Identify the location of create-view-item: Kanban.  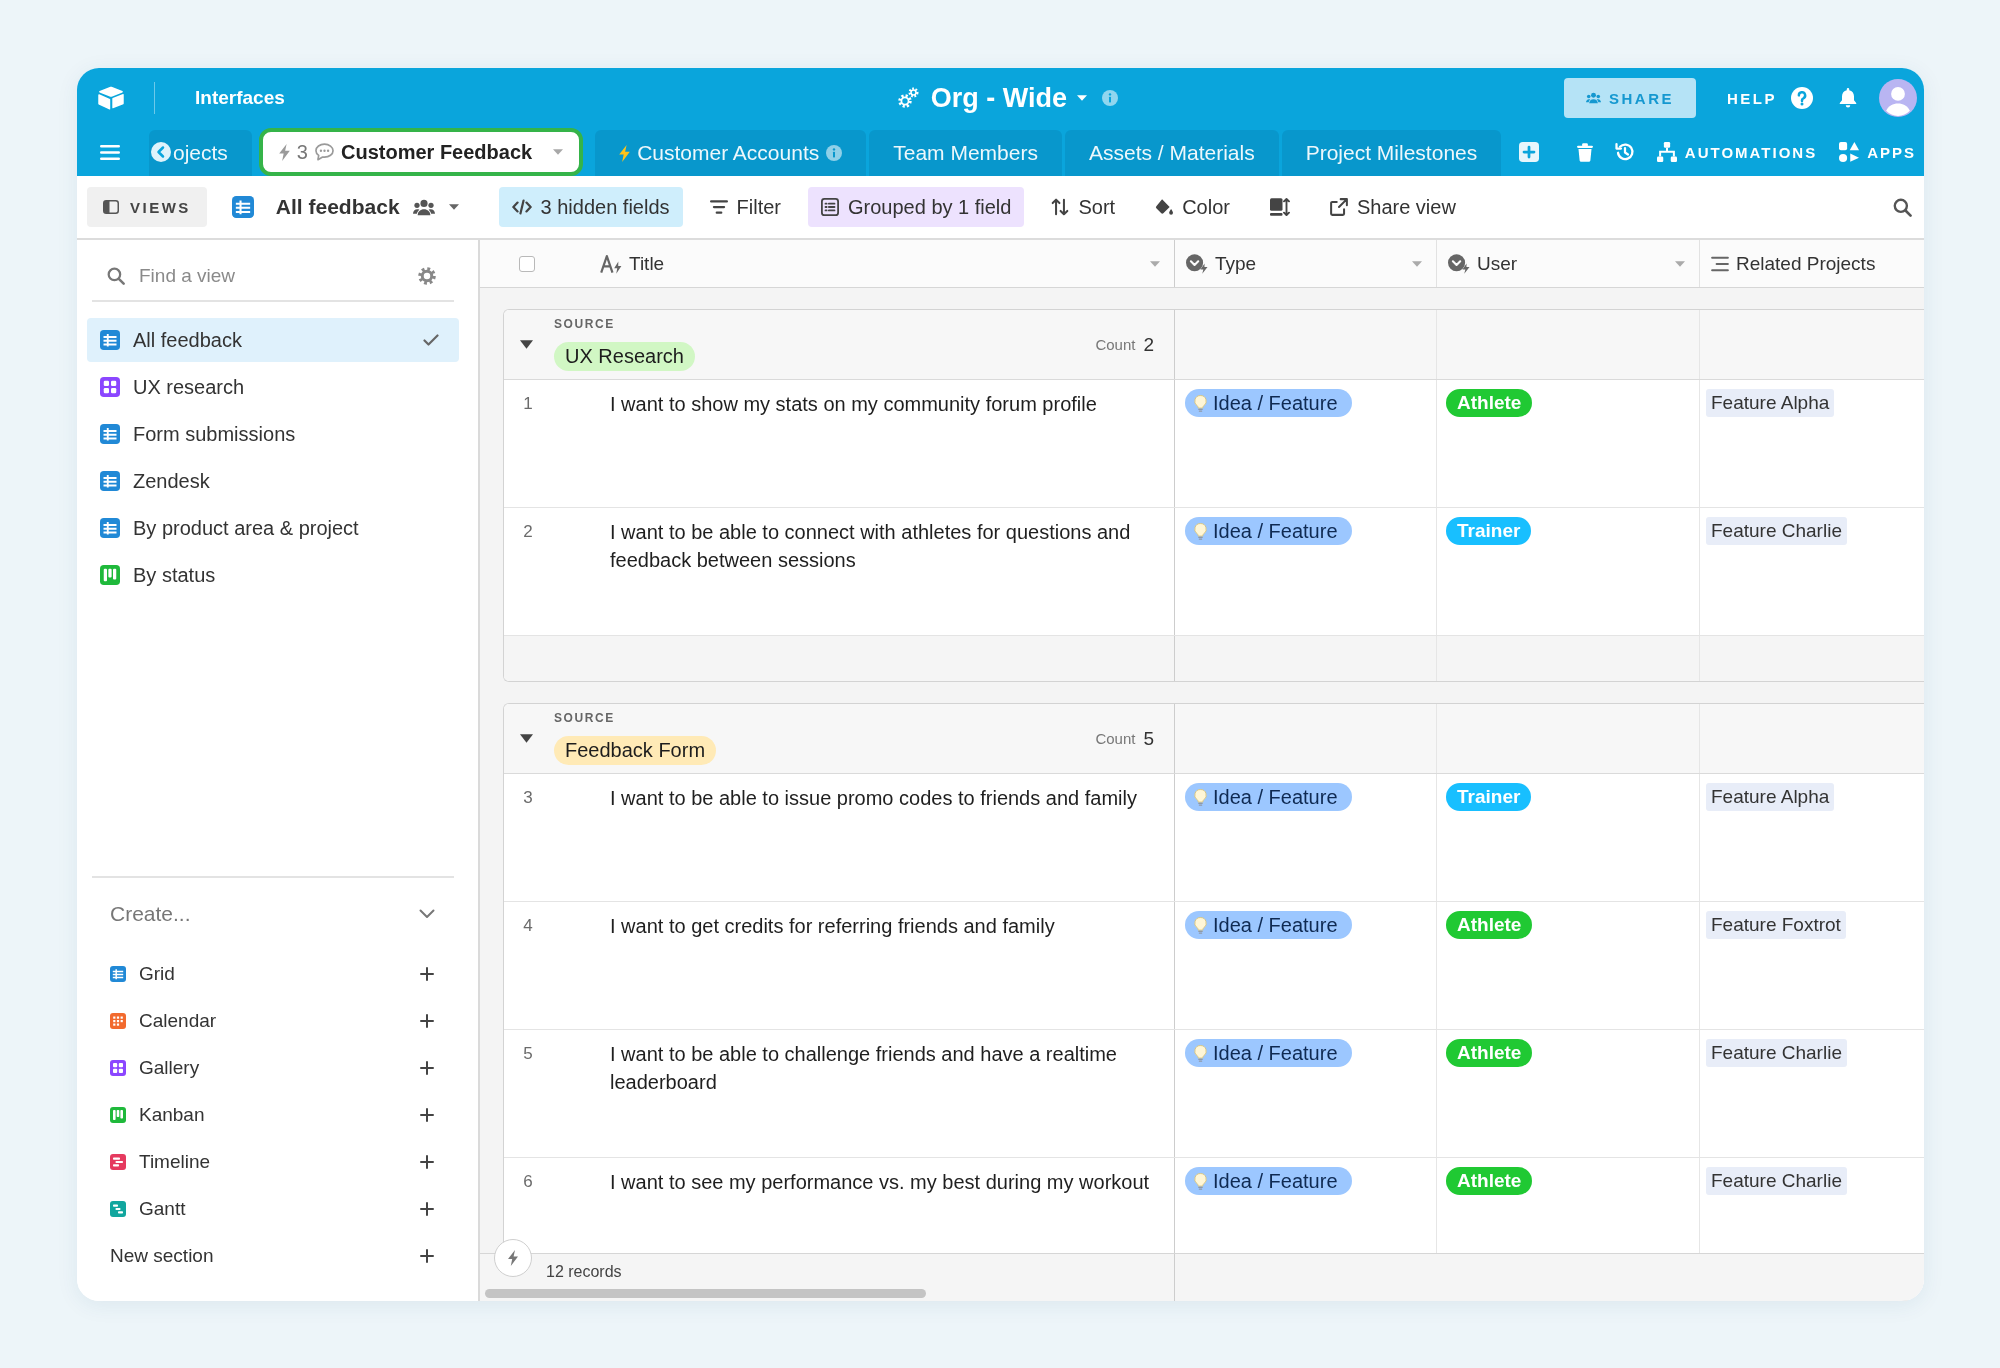
(273, 1114).